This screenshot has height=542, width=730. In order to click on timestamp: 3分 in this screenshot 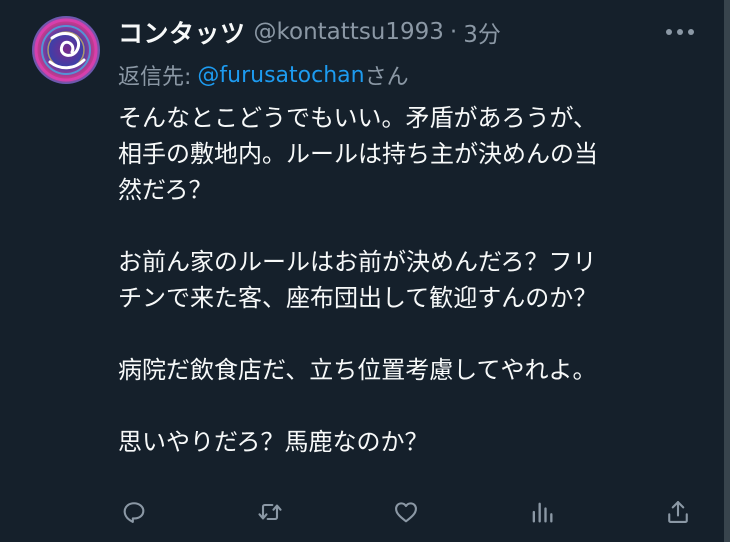, I will do `click(482, 32)`.